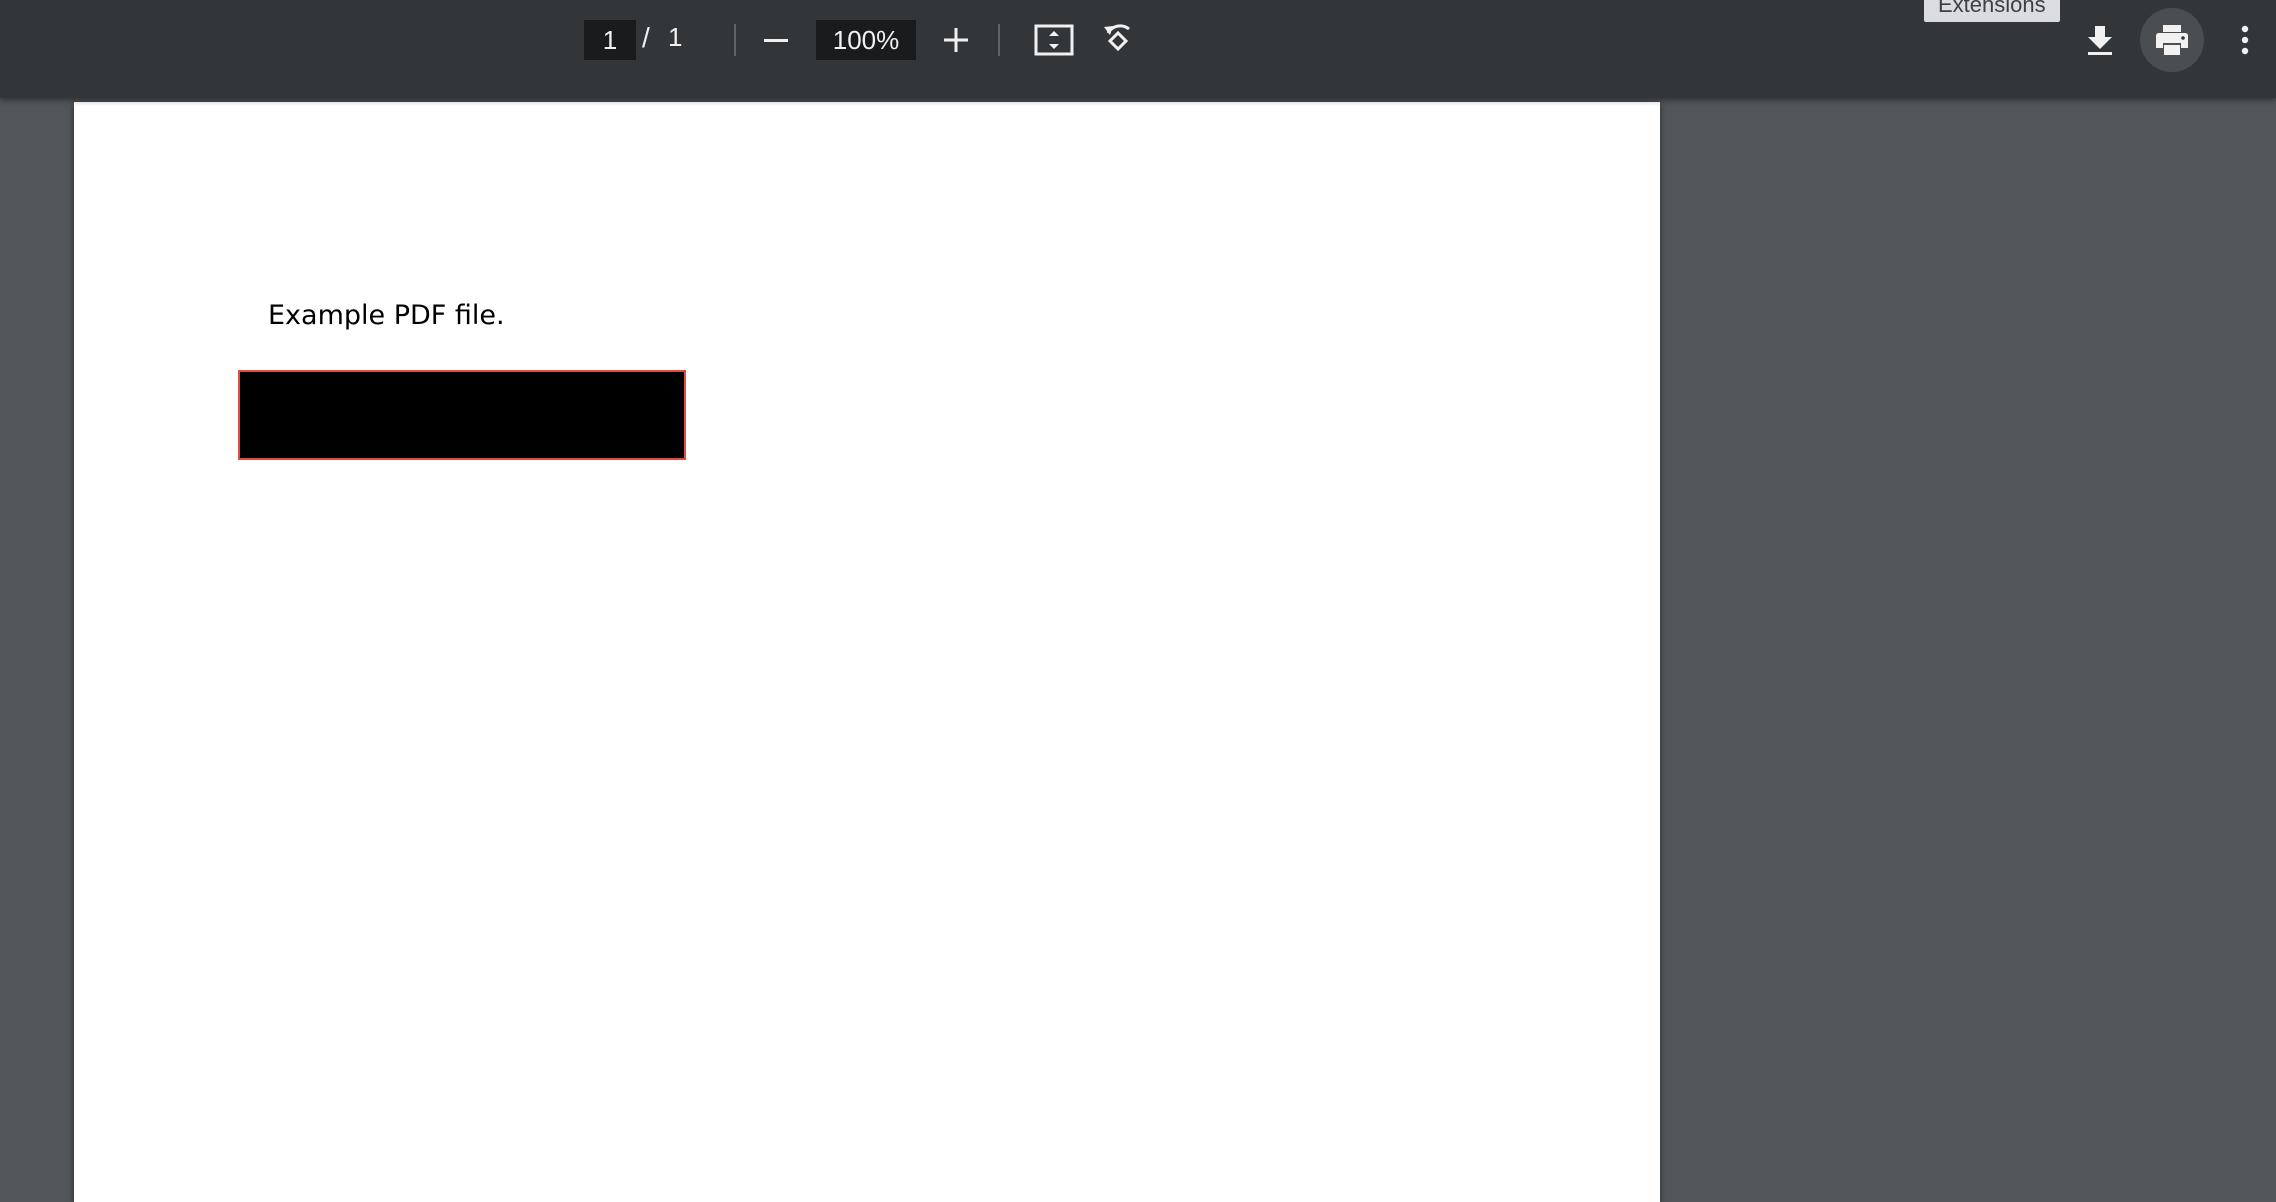 This screenshot has height=1202, width=2276. I want to click on download-button, so click(2100, 40).